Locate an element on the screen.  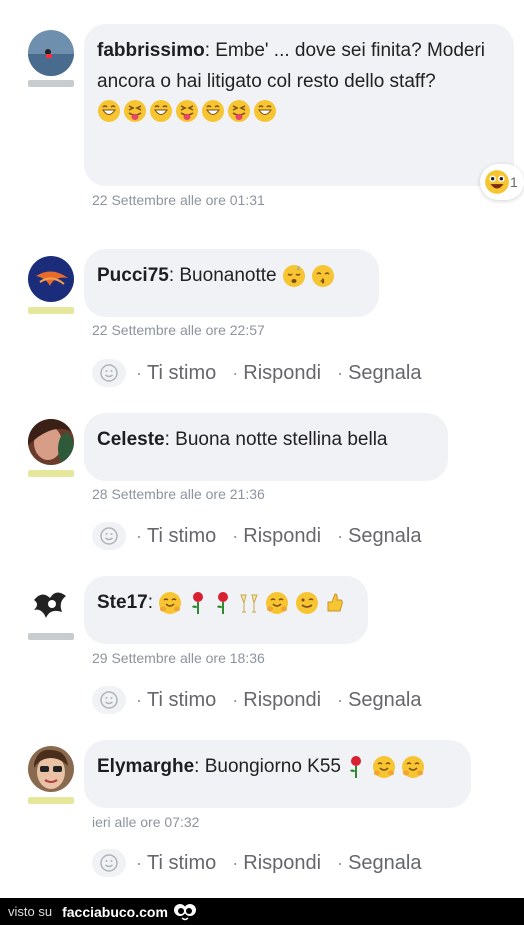
laughing-emoji-icon is located at coordinates (497, 182).